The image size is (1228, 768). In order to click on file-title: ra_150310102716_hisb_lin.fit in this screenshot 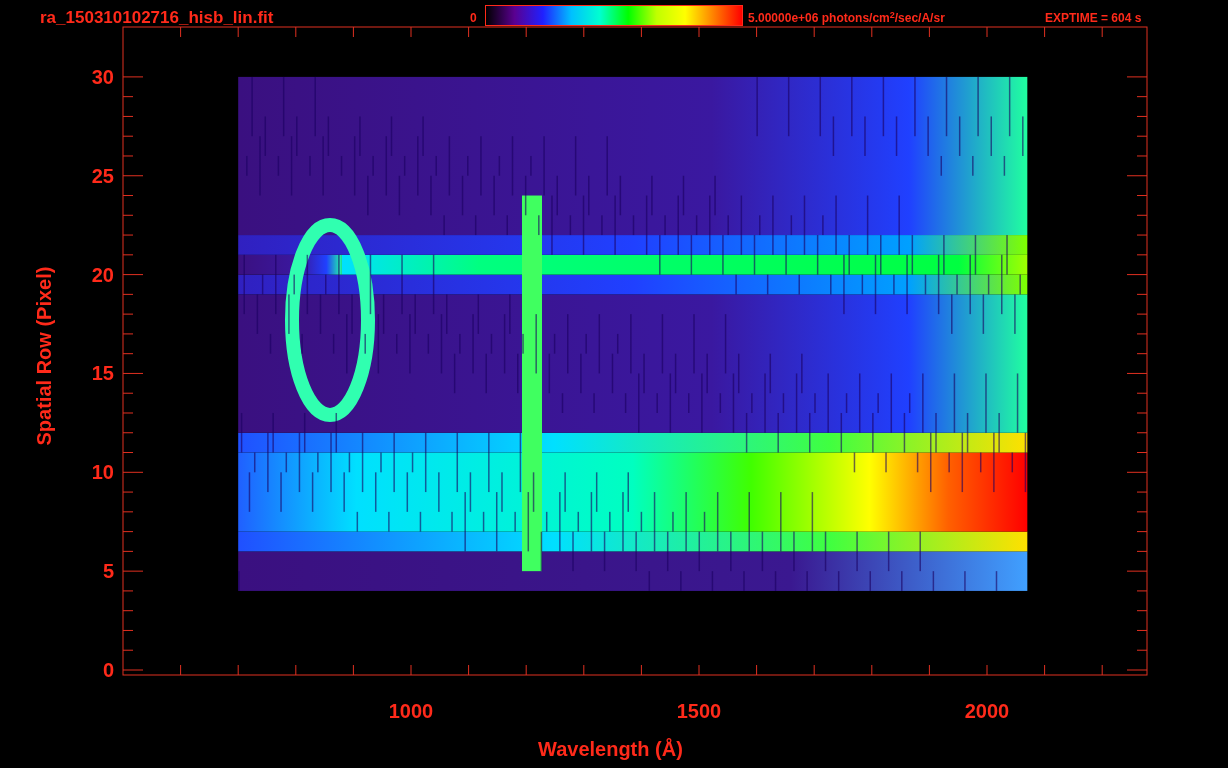, I will do `click(157, 18)`.